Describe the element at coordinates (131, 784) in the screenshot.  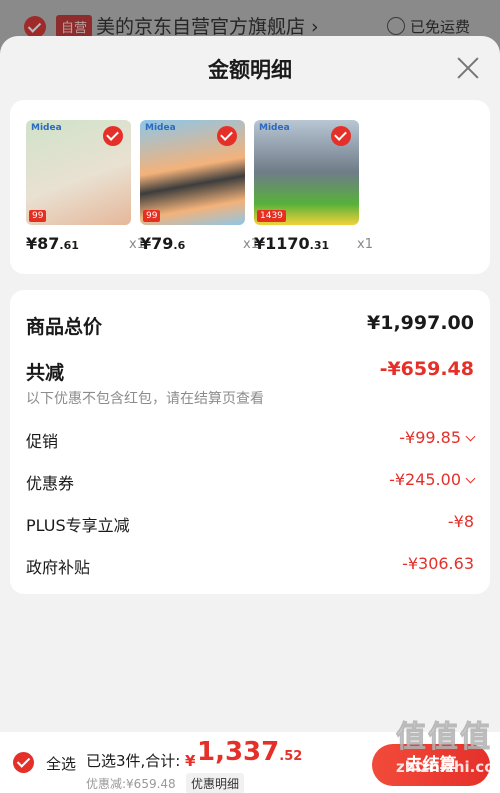
I see `discount-summary: 优惠减:¥659.48` at that location.